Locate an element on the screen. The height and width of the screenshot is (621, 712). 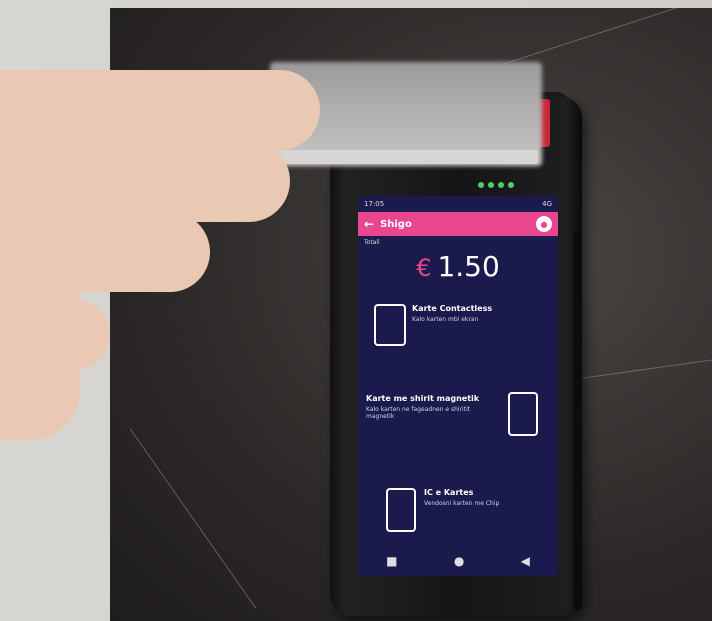
contactless-leds is located at coordinates (496, 185).